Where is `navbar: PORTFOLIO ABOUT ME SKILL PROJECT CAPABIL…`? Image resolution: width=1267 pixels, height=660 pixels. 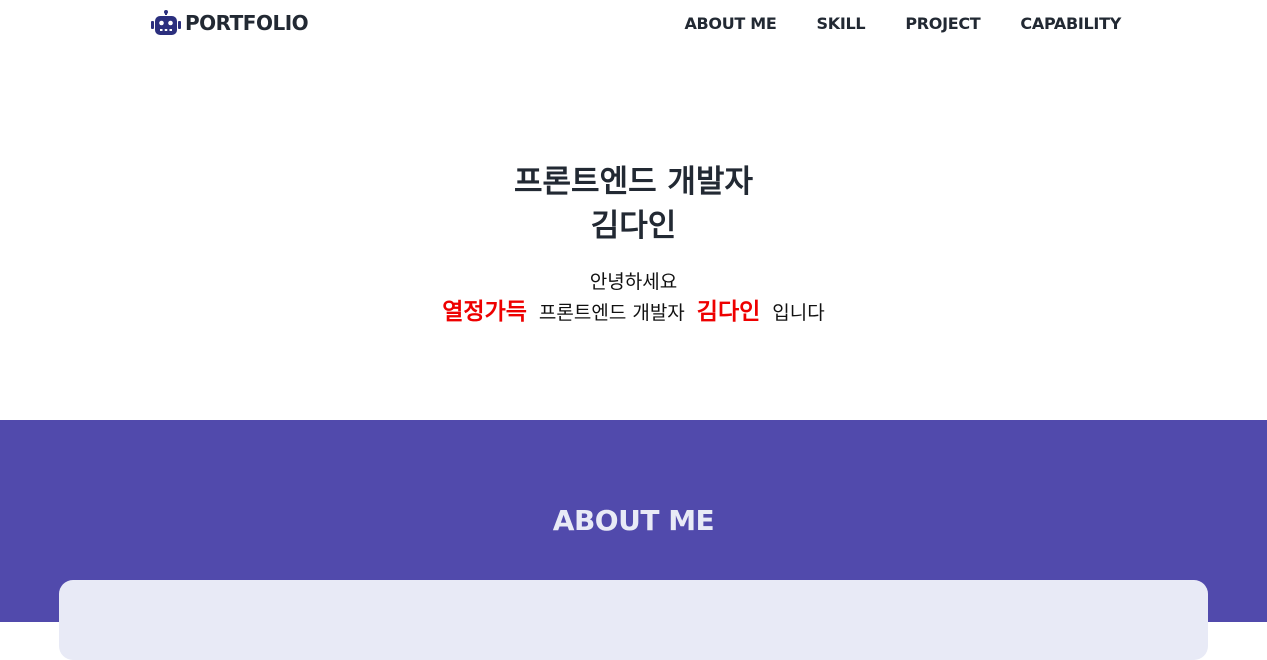
navbar: PORTFOLIO ABOUT ME SKILL PROJECT CAPABIL… is located at coordinates (633, 24).